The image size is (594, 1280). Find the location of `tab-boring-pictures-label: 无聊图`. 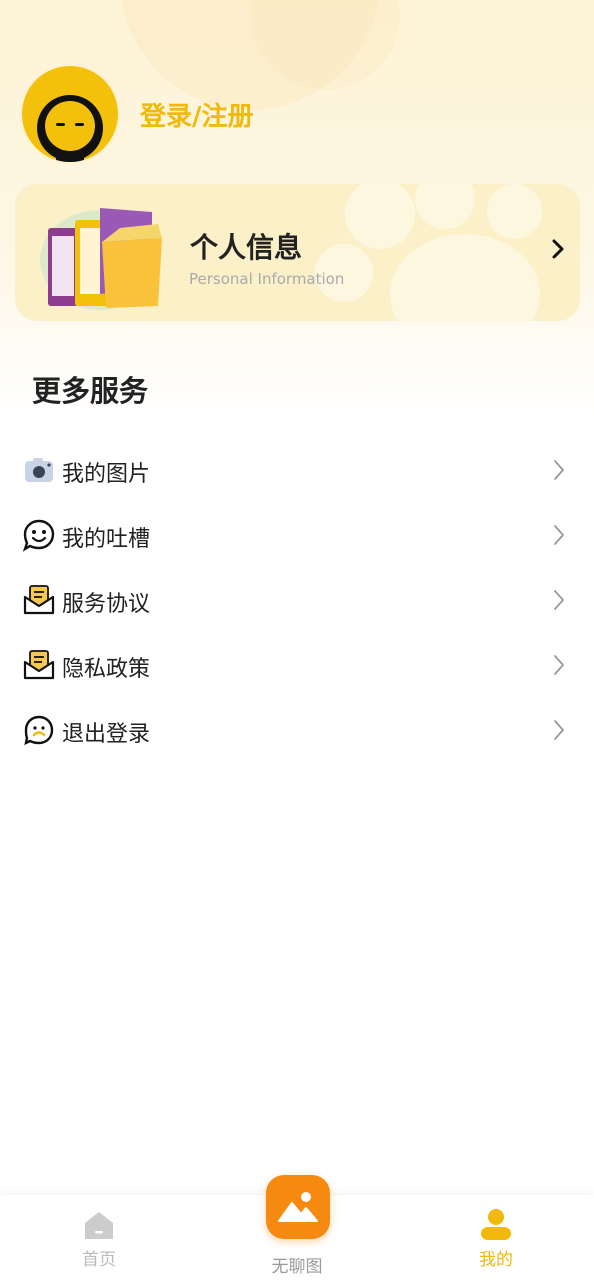

tab-boring-pictures-label: 无聊图 is located at coordinates (297, 1267).